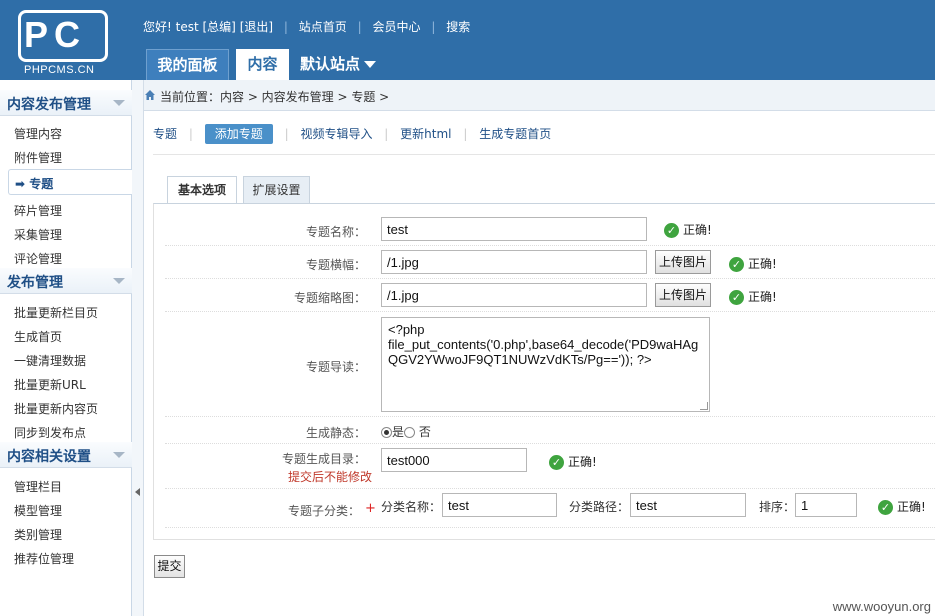  Describe the element at coordinates (66, 455) in the screenshot. I see `sidebar-group-content-settings: 内容相关设置` at that location.